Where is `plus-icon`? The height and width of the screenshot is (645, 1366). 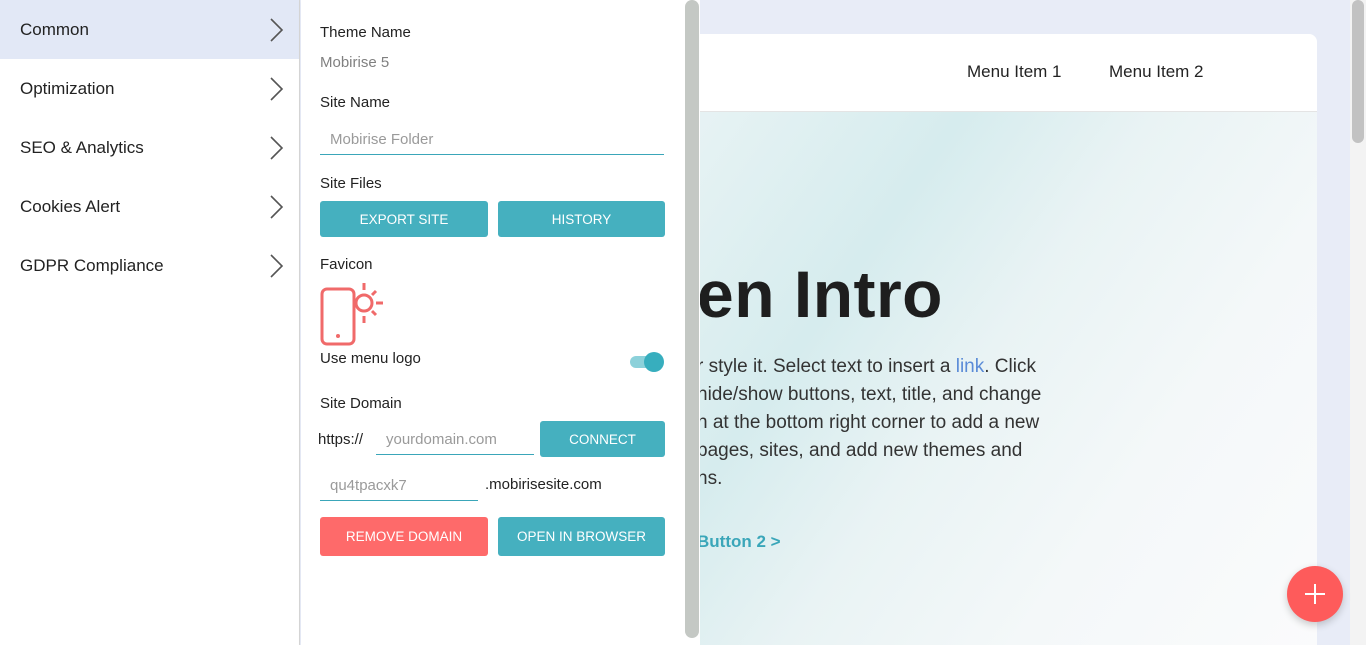 plus-icon is located at coordinates (1315, 594).